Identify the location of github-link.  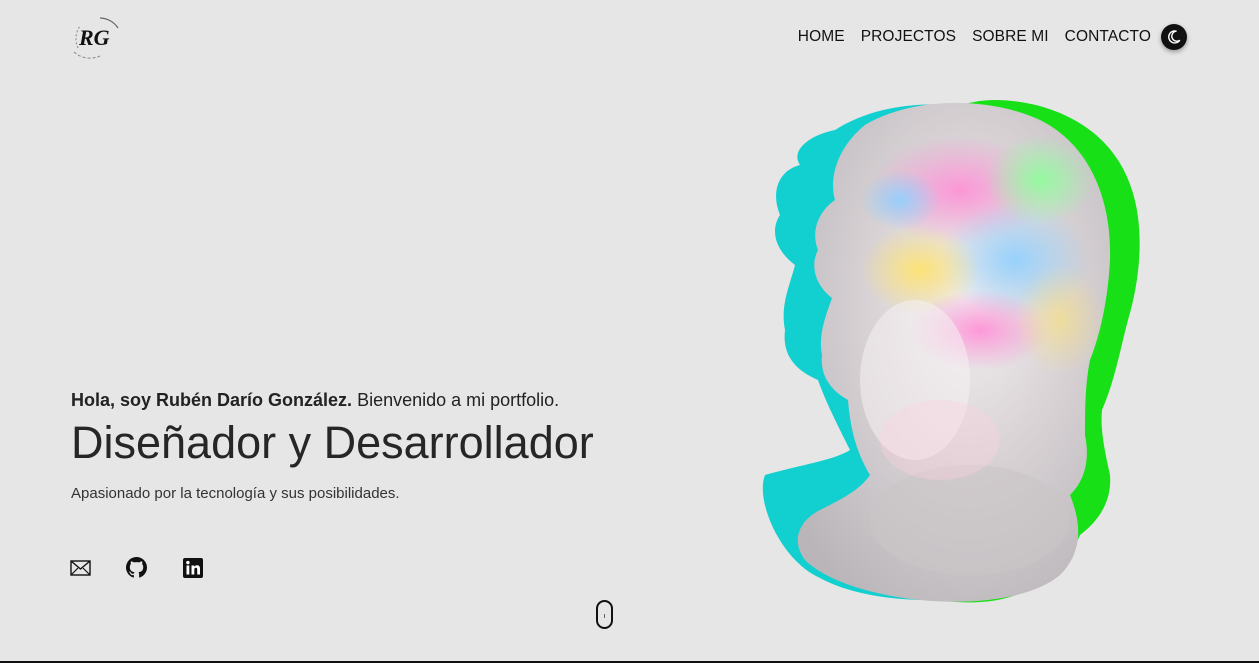
(136, 567).